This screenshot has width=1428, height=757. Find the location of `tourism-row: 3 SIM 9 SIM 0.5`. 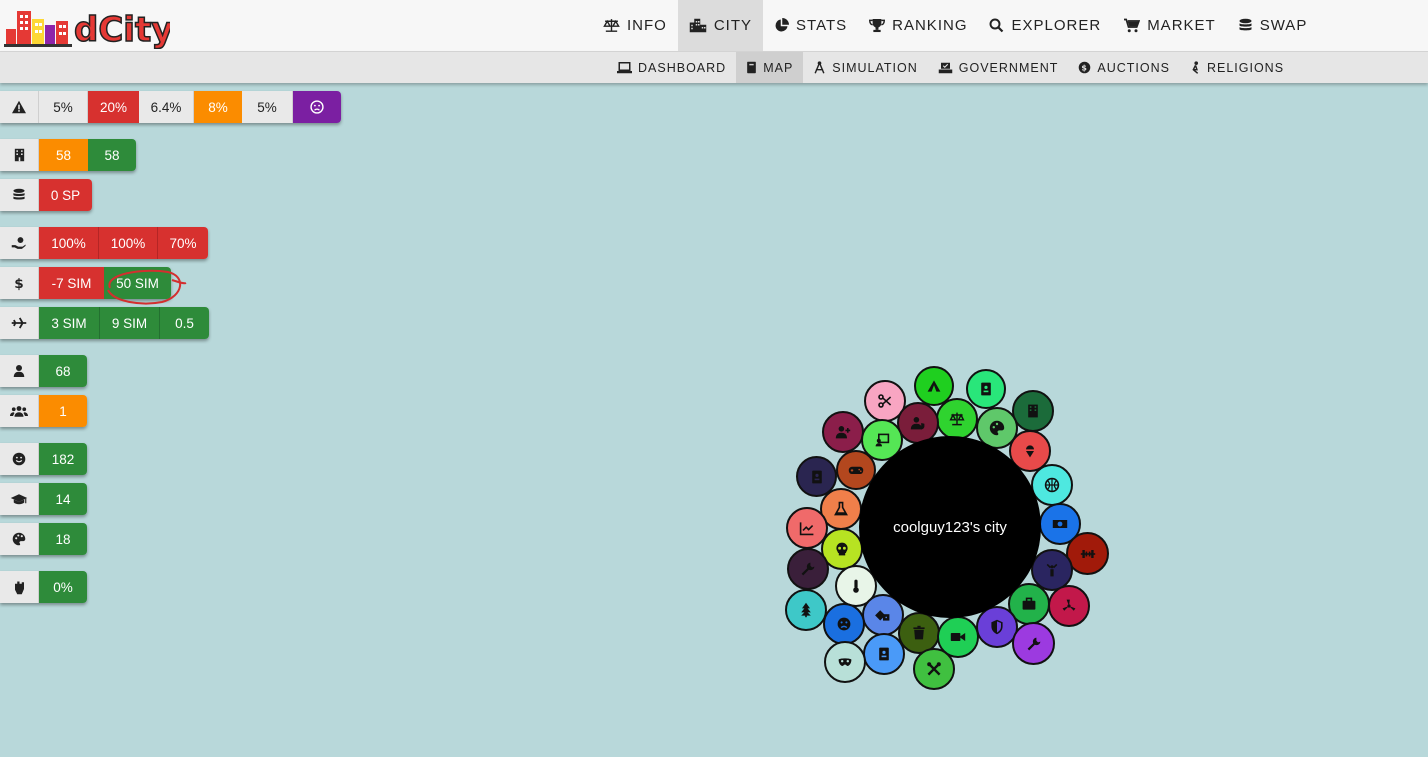

tourism-row: 3 SIM 9 SIM 0.5 is located at coordinates (104, 323).